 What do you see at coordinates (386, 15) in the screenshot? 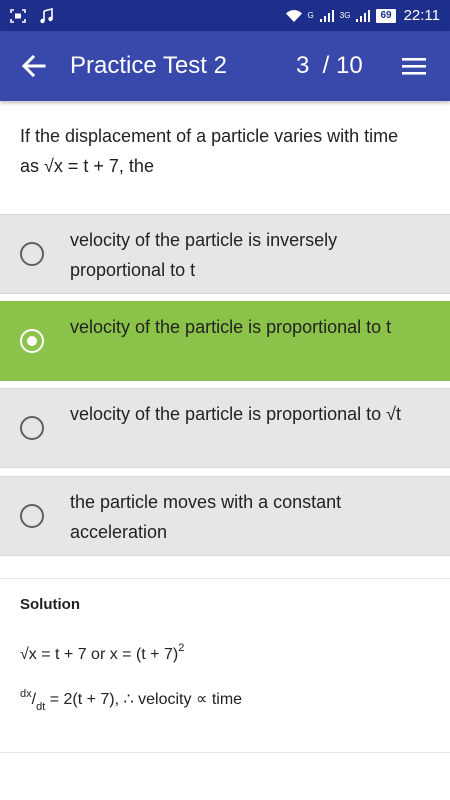
I see `battery-icon: 69` at bounding box center [386, 15].